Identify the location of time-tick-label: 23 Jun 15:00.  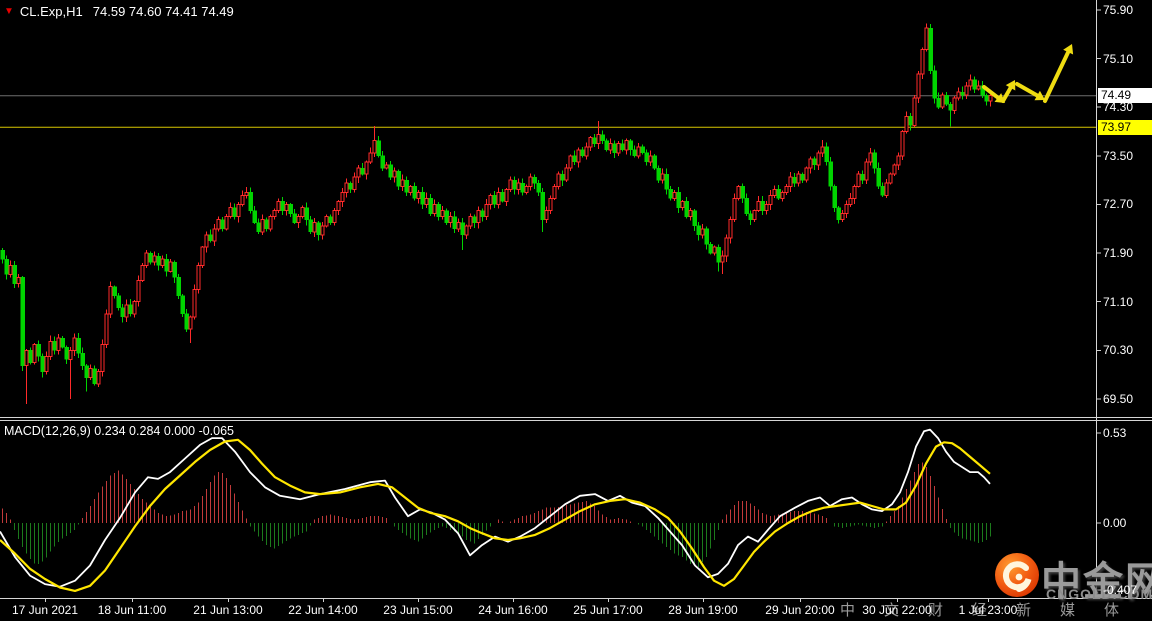
(418, 610).